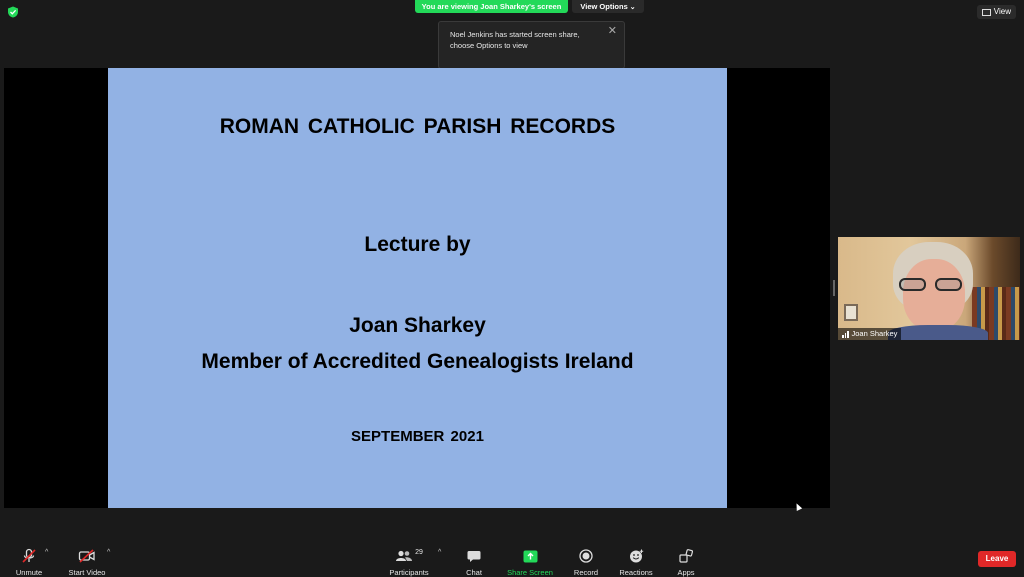  I want to click on apps-icon, so click(686, 556).